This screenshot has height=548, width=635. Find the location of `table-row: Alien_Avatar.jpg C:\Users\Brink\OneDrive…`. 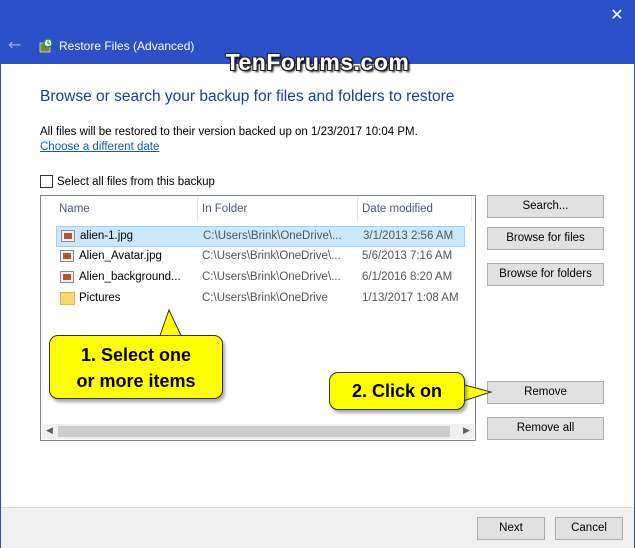

table-row: Alien_Avatar.jpg C:\Users\Brink\OneDrive… is located at coordinates (260, 257).